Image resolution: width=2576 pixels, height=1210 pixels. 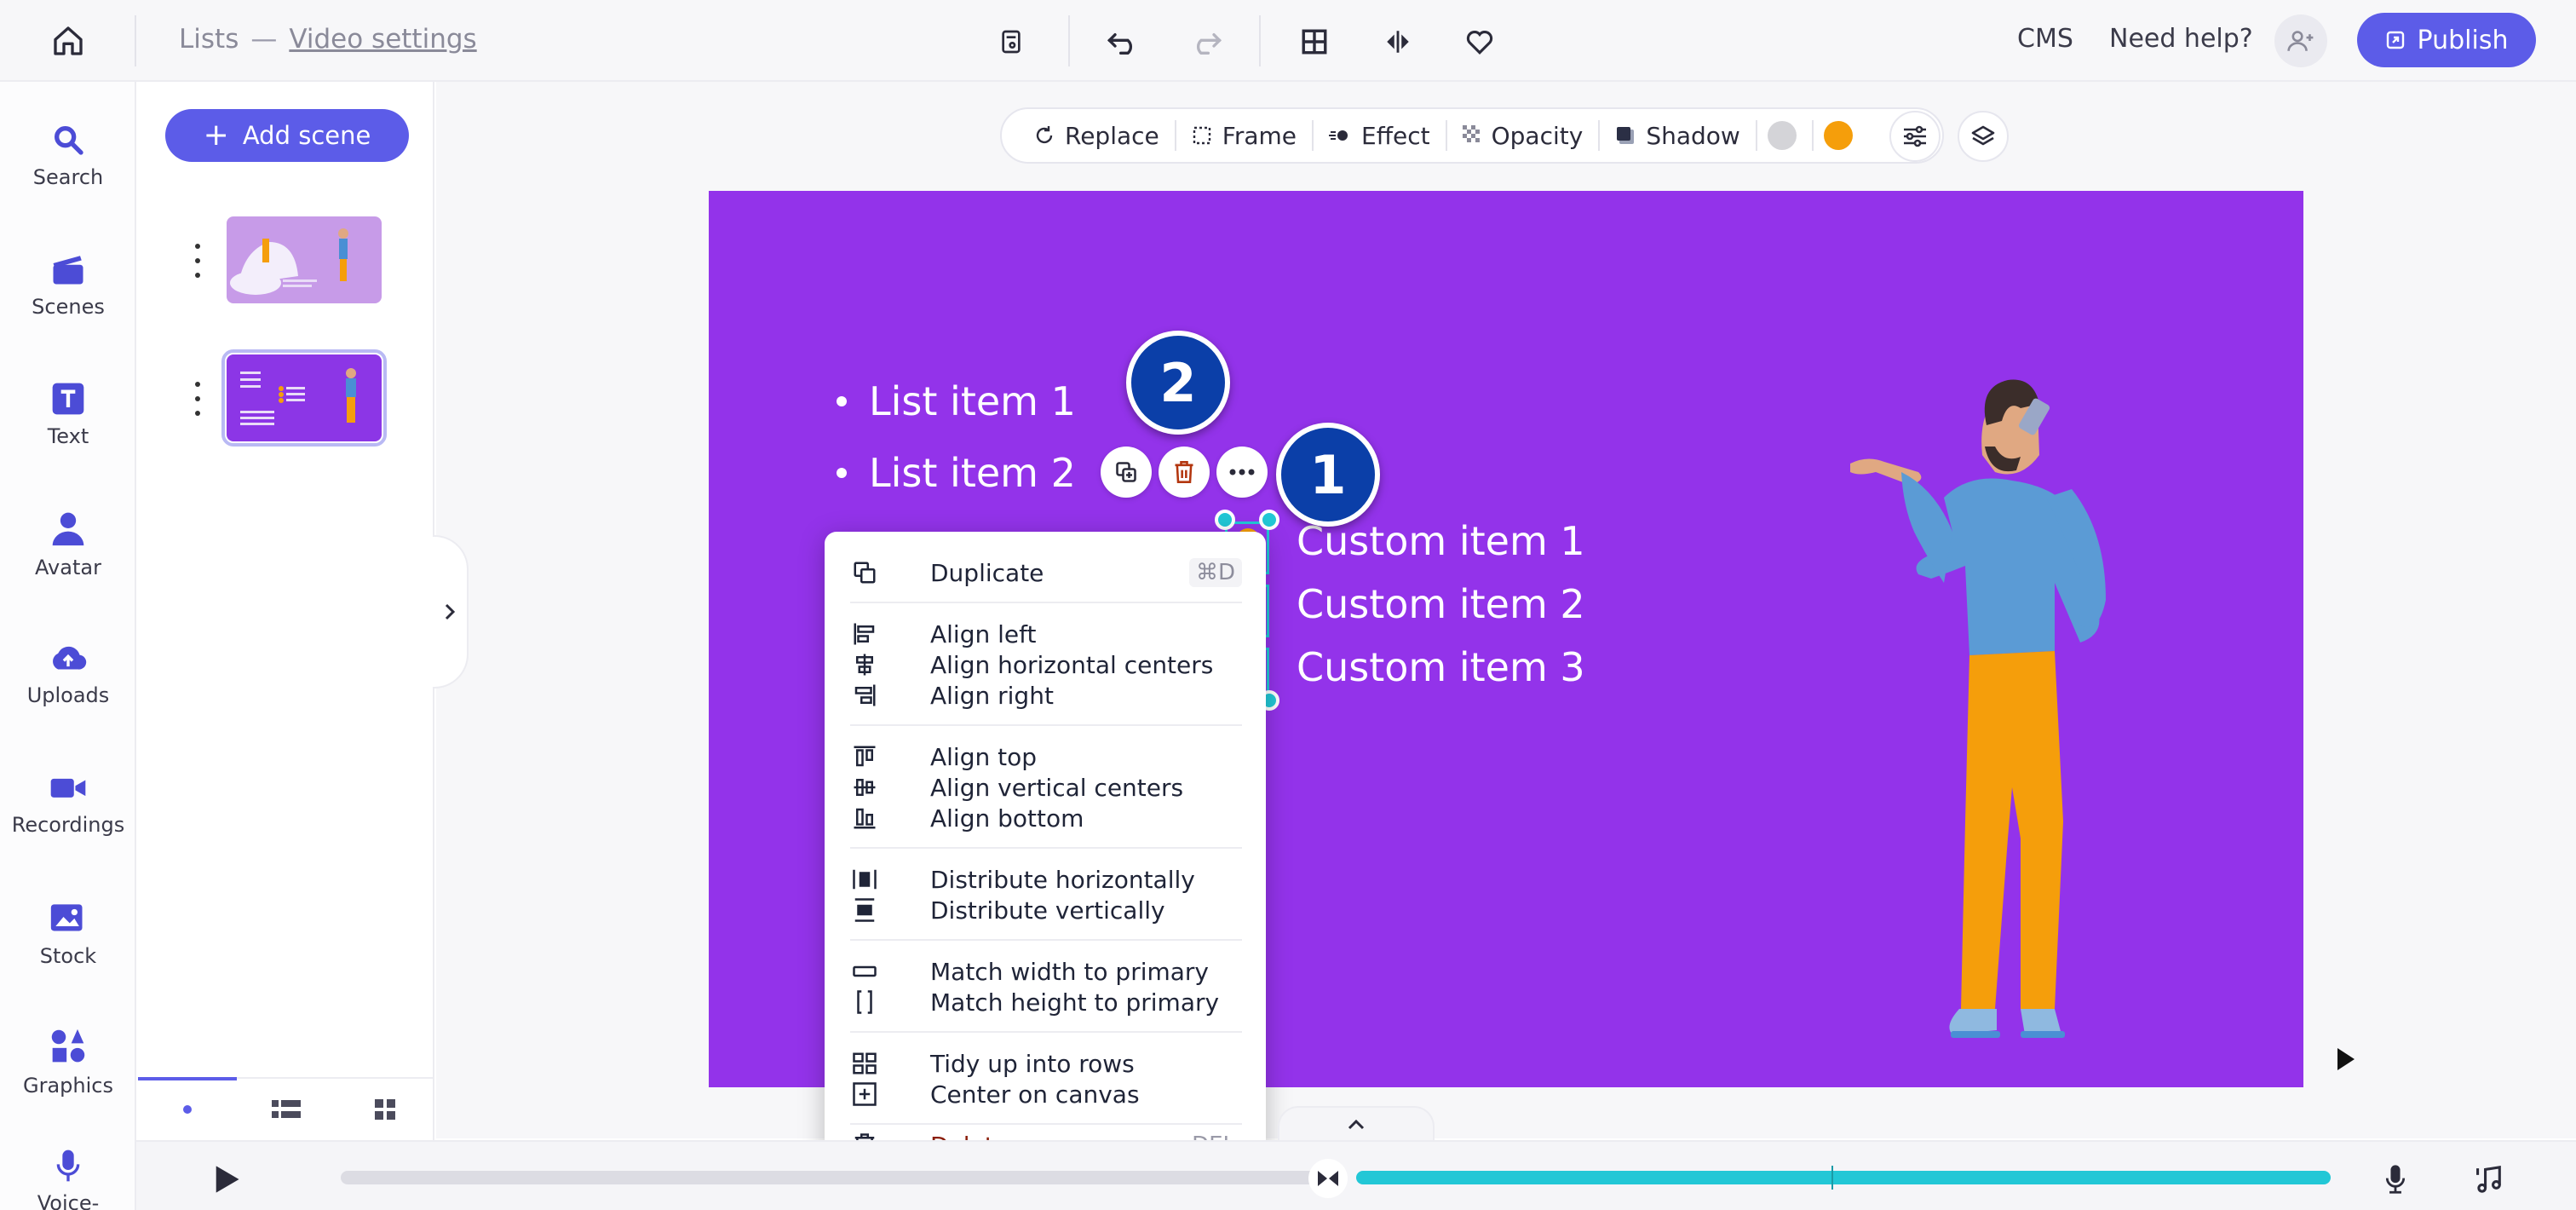 What do you see at coordinates (68, 174) in the screenshot?
I see `nav-item-search: Search` at bounding box center [68, 174].